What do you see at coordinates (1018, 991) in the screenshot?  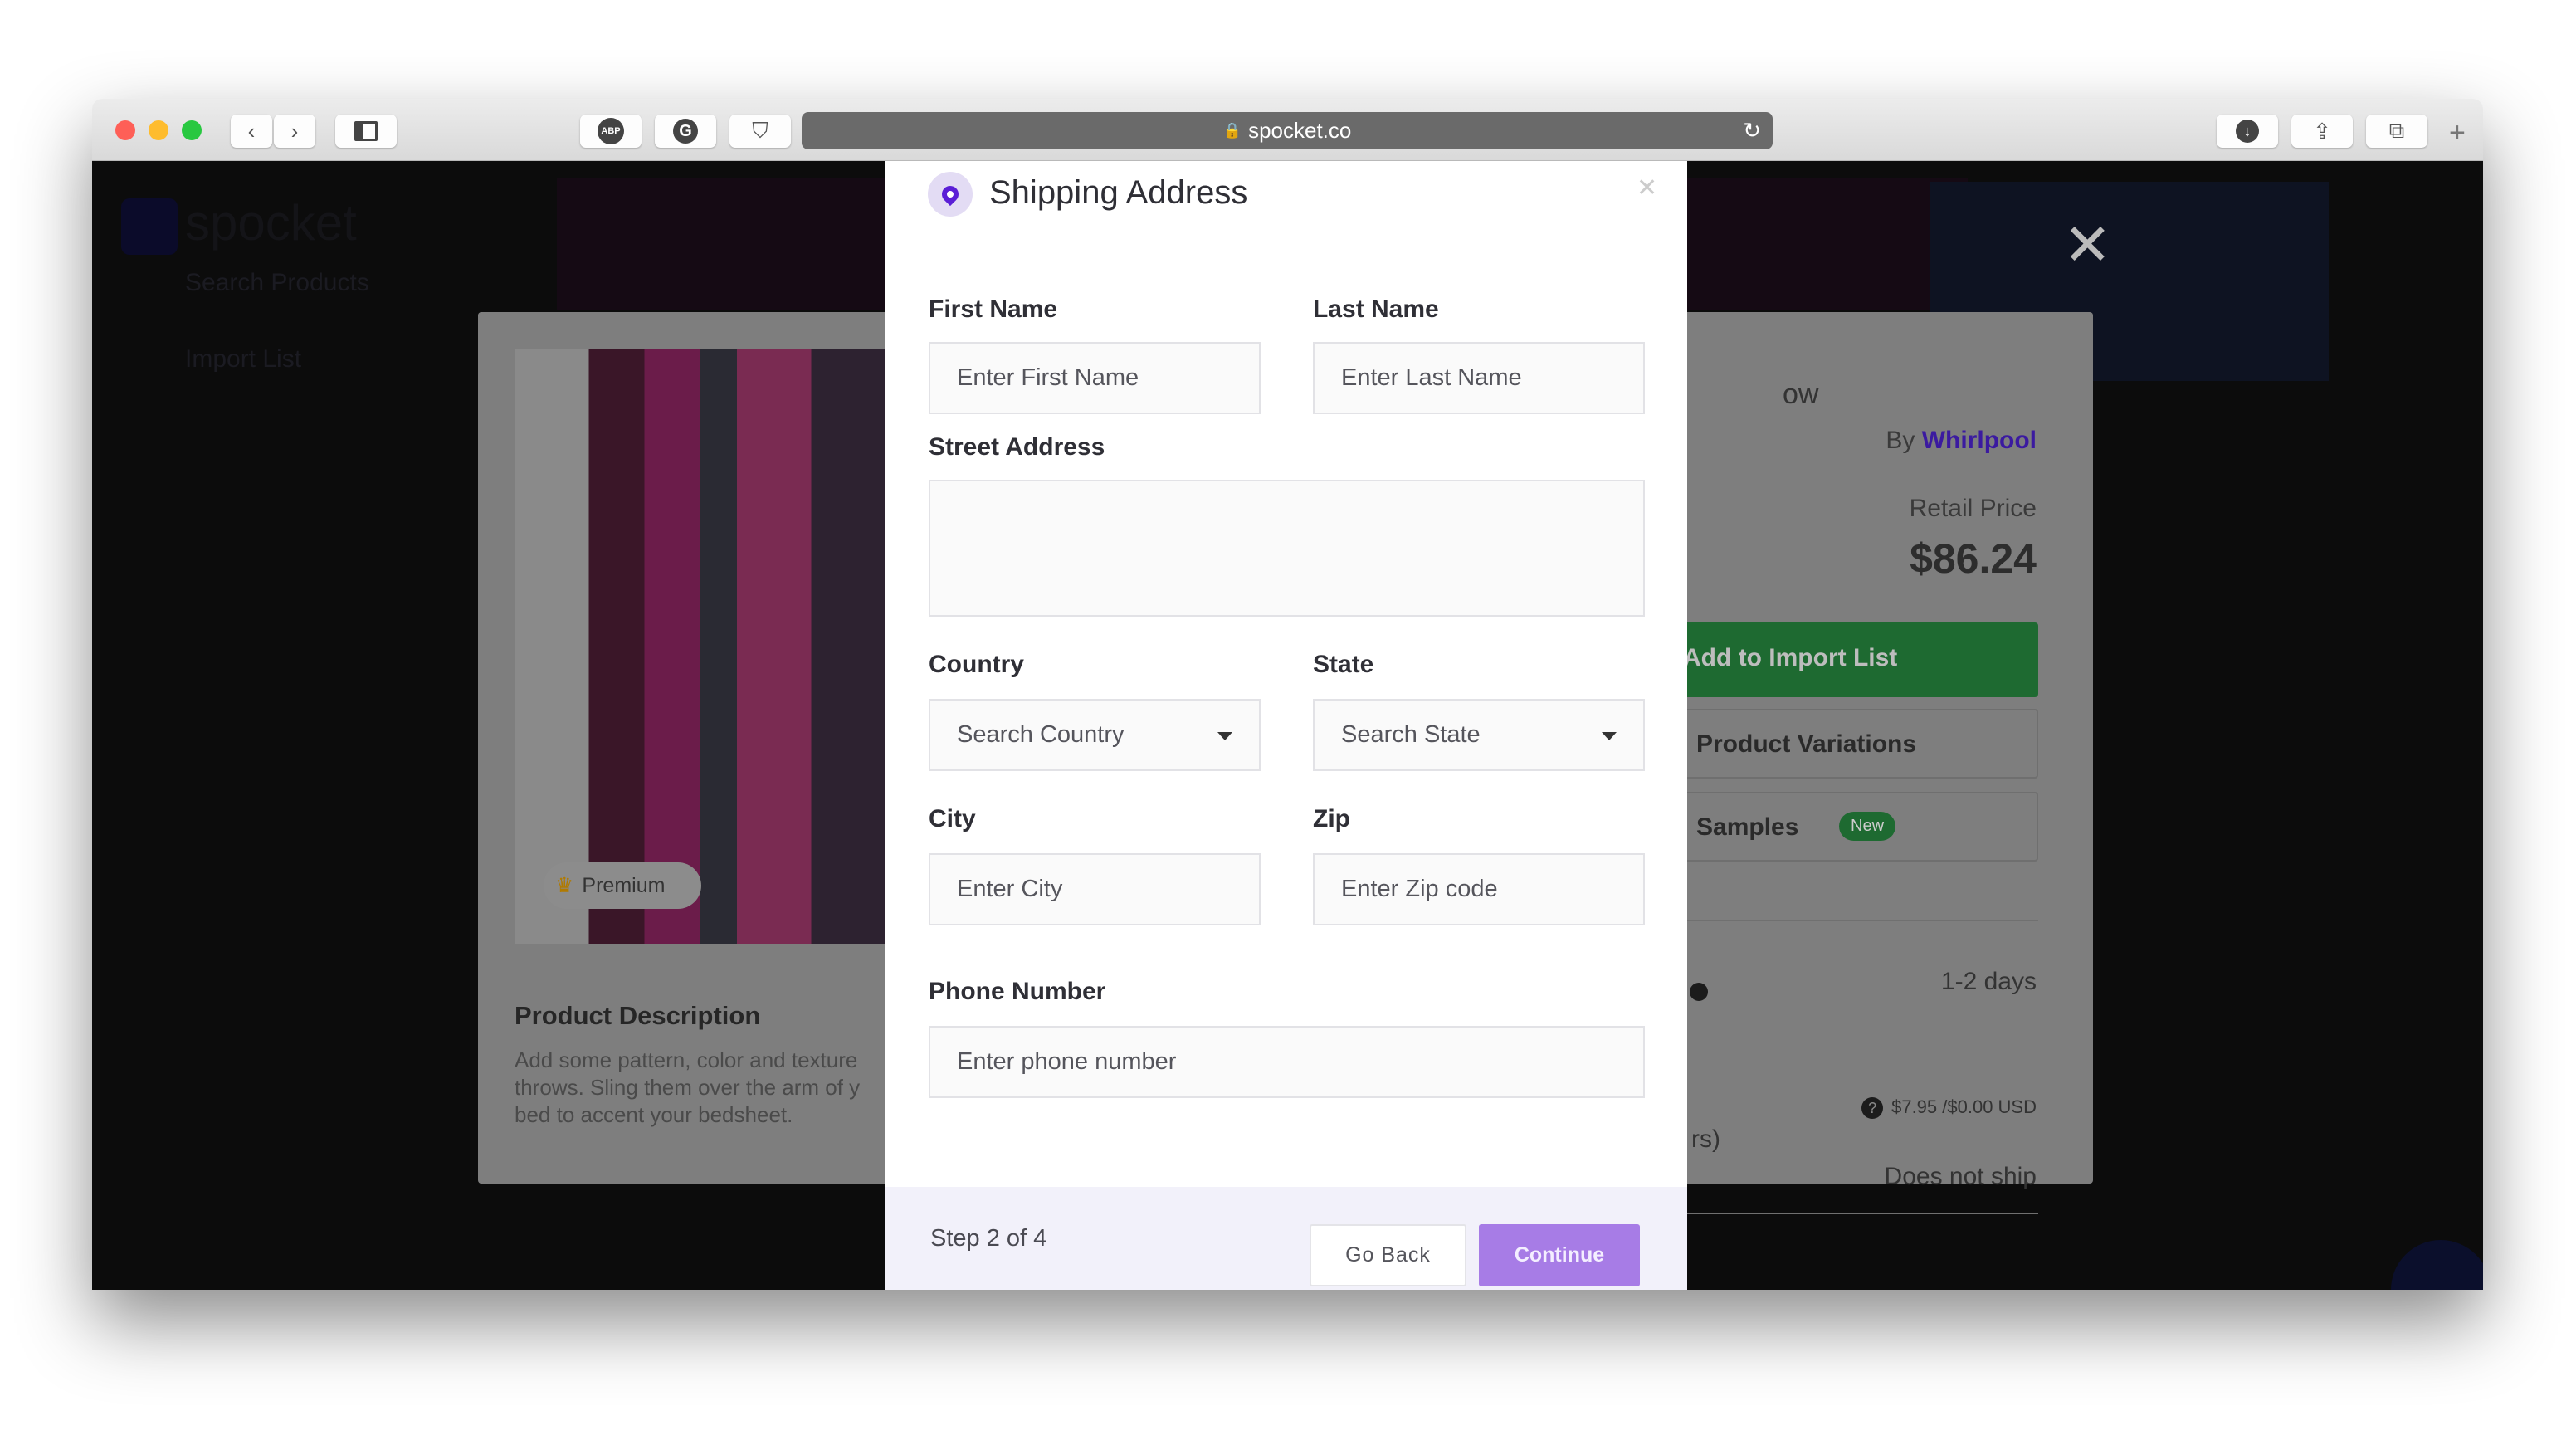 I see `phone-number-label: Phone Number` at bounding box center [1018, 991].